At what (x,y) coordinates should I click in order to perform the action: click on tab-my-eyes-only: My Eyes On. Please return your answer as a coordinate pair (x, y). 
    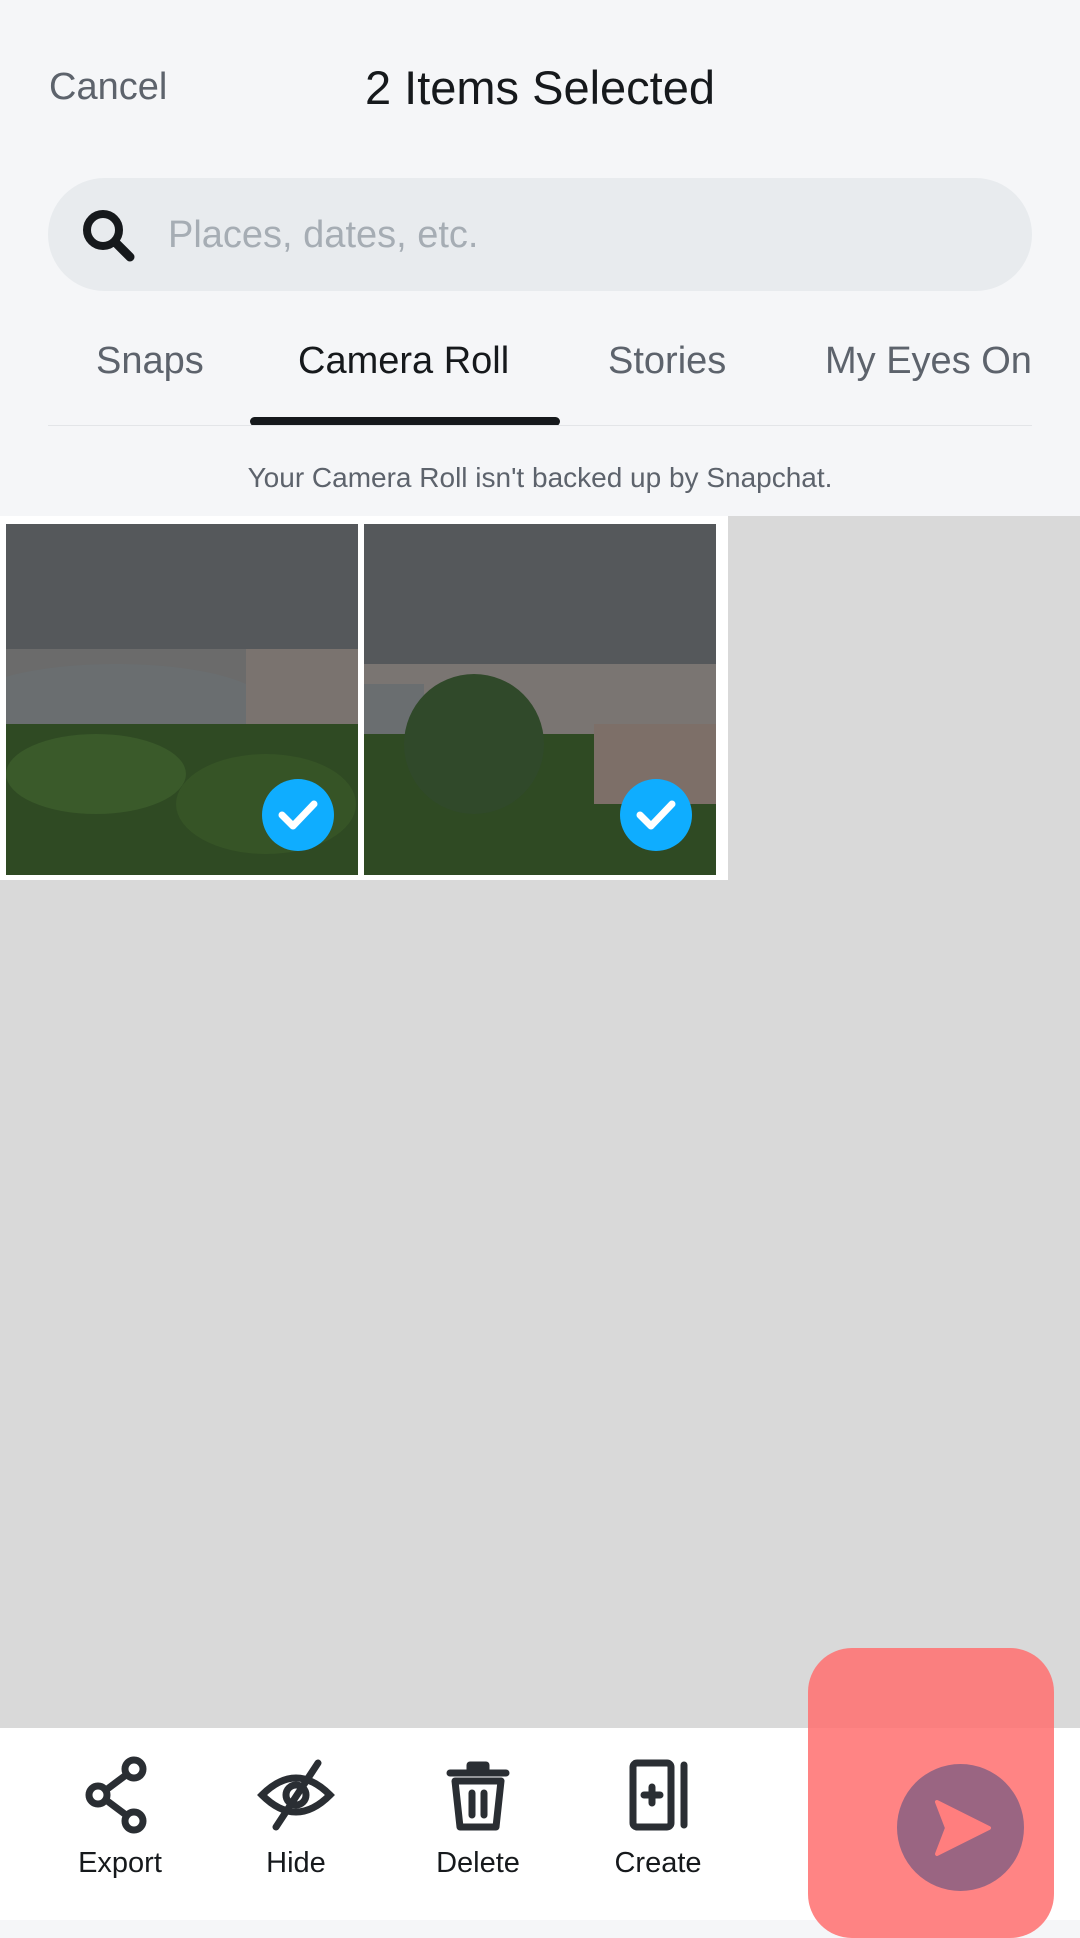
    Looking at the image, I should click on (928, 361).